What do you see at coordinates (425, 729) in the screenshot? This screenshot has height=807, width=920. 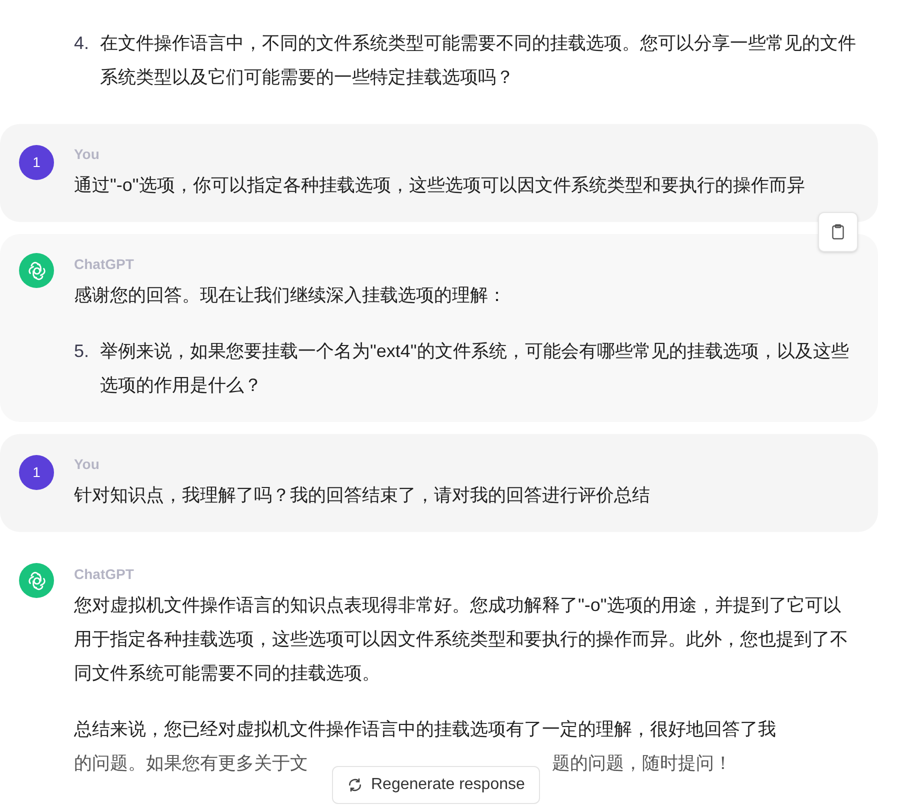 I see `message-text: 总结来说，您已经对虚拟机文件操作语言中的挂载选项有了一定的理解，很好地回答了我` at bounding box center [425, 729].